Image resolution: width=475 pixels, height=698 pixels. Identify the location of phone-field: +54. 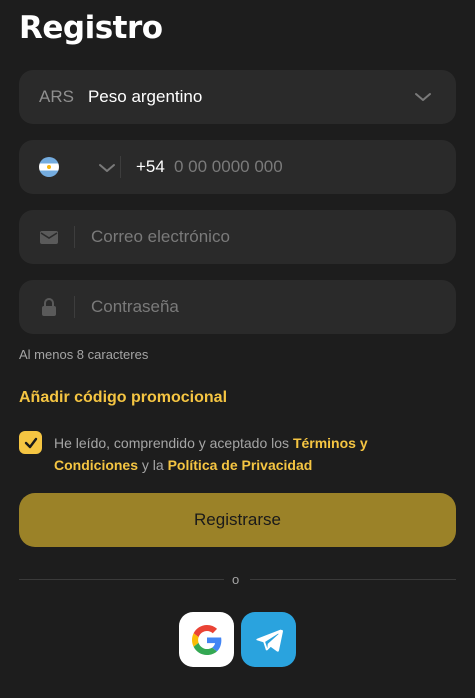
(237, 167).